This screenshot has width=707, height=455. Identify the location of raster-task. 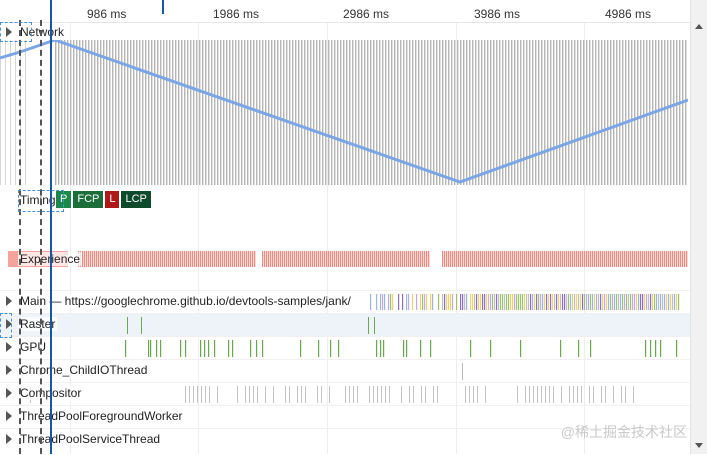
(374, 325).